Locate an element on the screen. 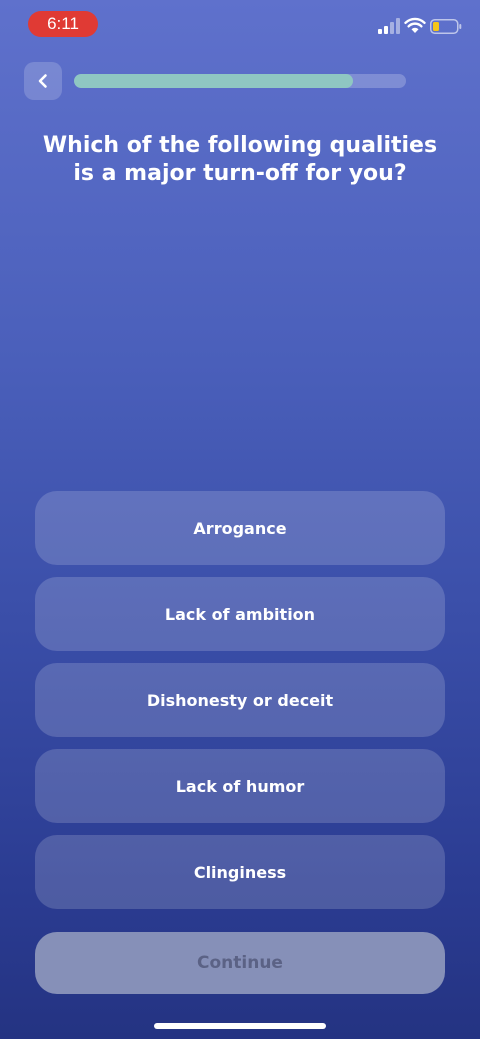 The height and width of the screenshot is (1039, 480). option-clinginess: Clinginess is located at coordinates (240, 872).